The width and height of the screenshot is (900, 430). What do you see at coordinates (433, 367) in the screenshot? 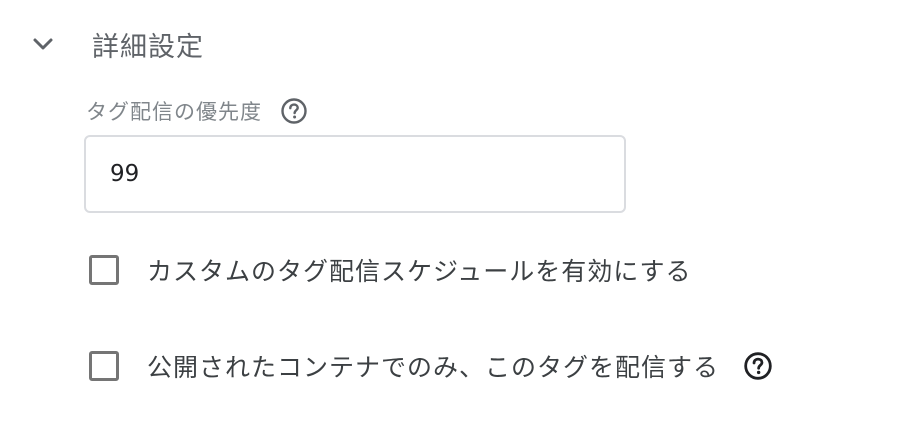
I see `published-only-label: 公開されたコンテナでのみ、このタグを配信する` at bounding box center [433, 367].